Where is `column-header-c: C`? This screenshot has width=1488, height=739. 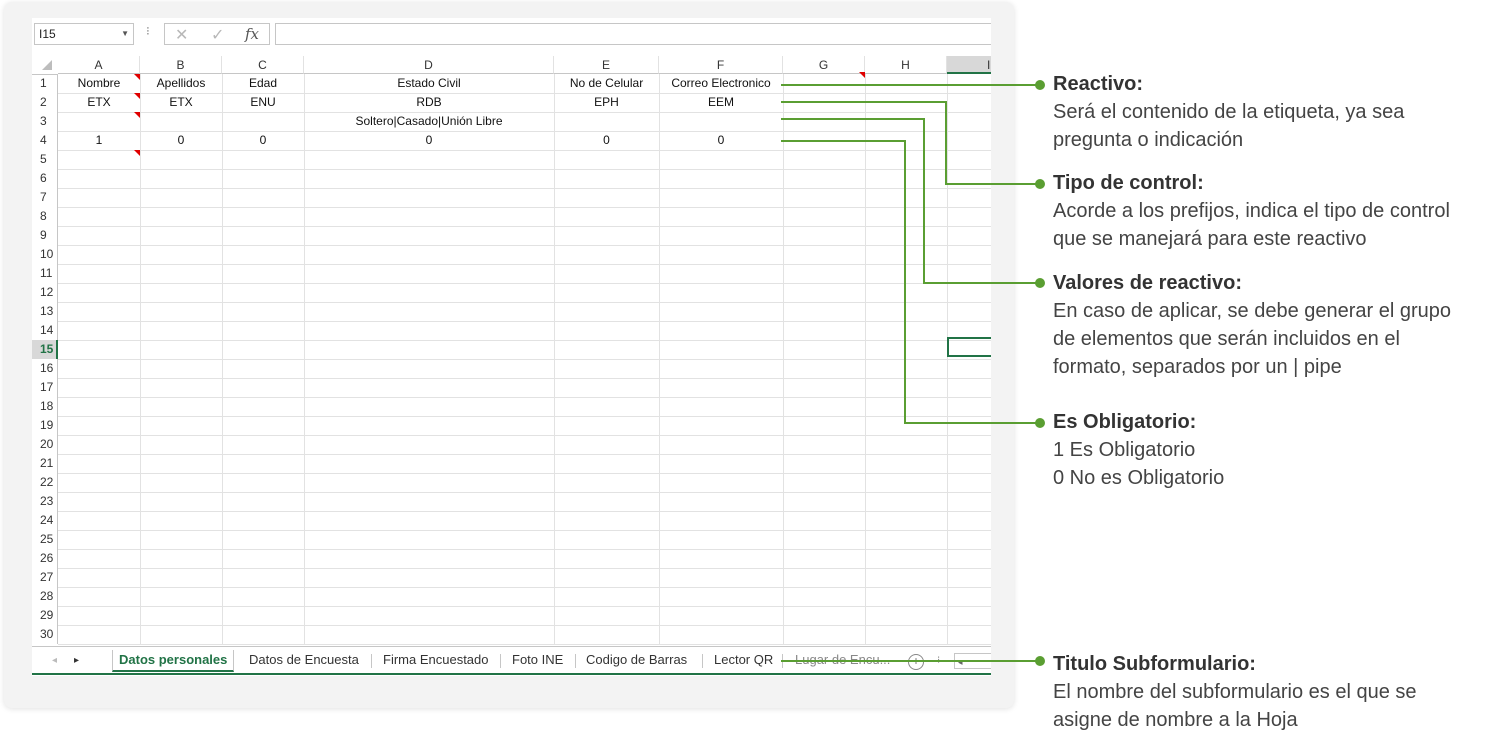 column-header-c: C is located at coordinates (263, 65).